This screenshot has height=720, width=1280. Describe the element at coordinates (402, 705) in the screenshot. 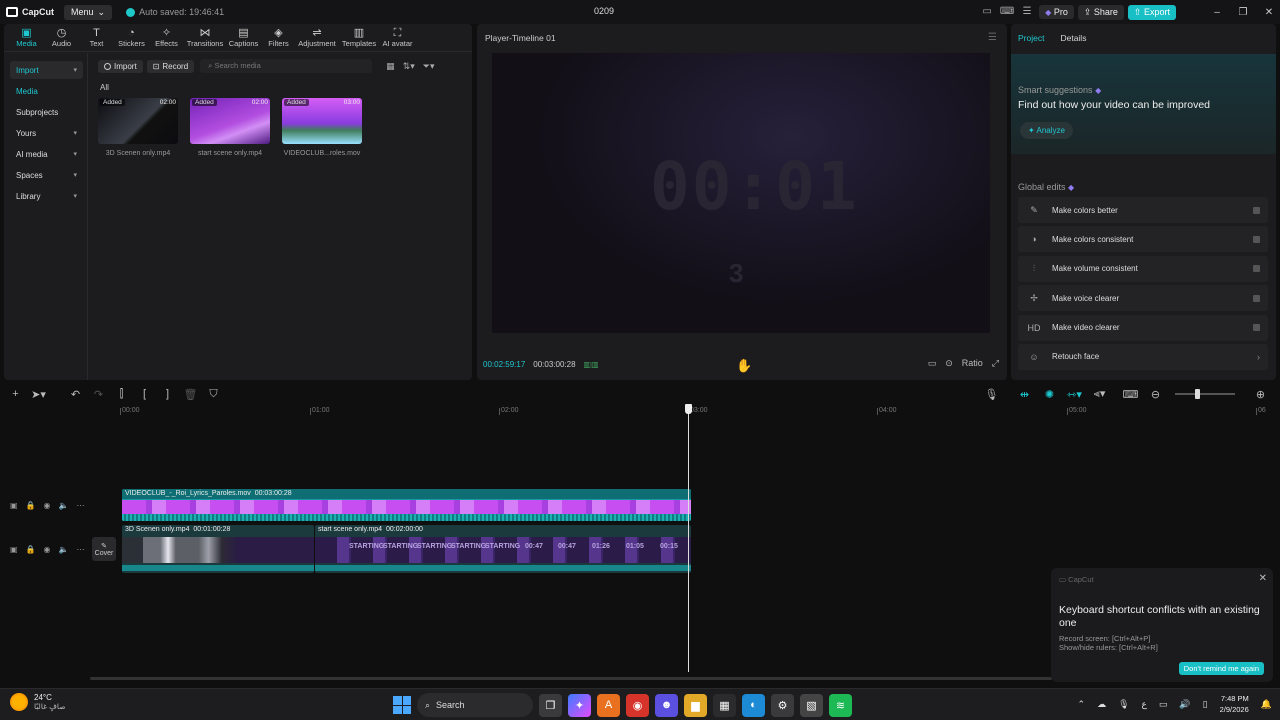

I see `start-icon` at that location.